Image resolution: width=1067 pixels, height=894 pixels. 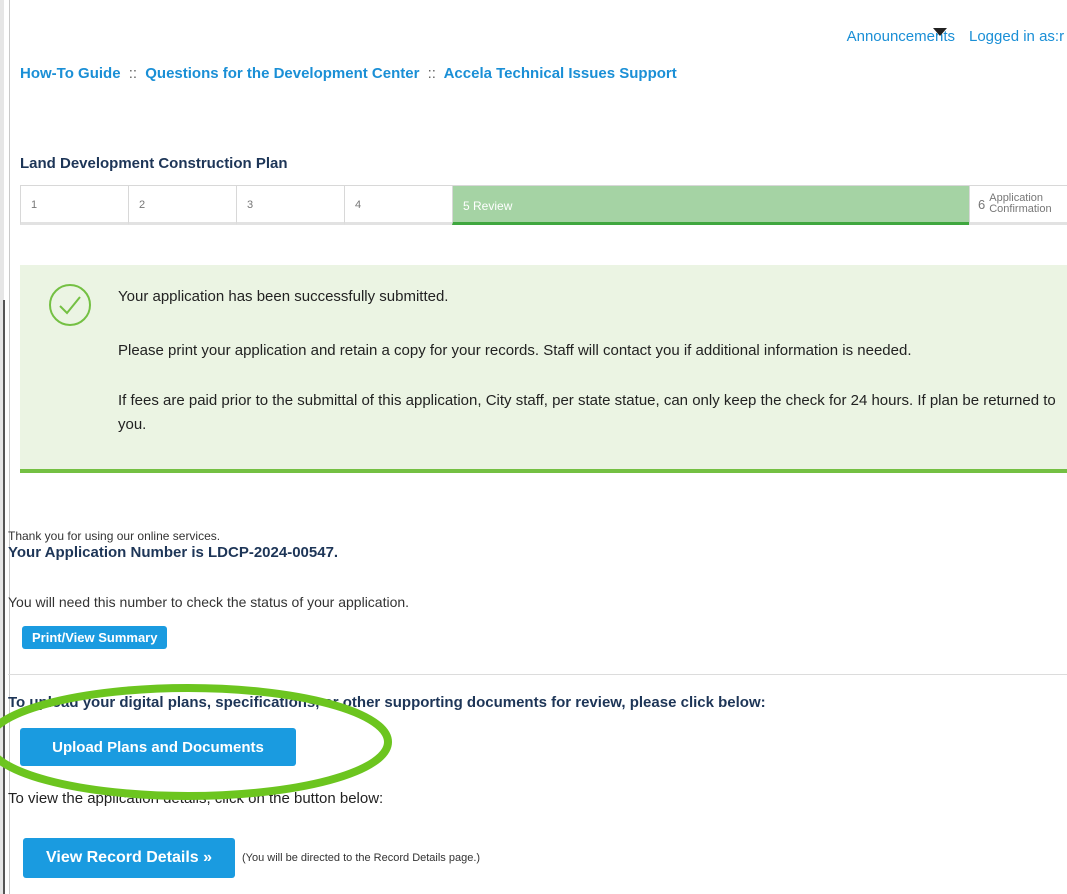 I want to click on step-6-label: Application Confirmation, so click(x=1020, y=204).